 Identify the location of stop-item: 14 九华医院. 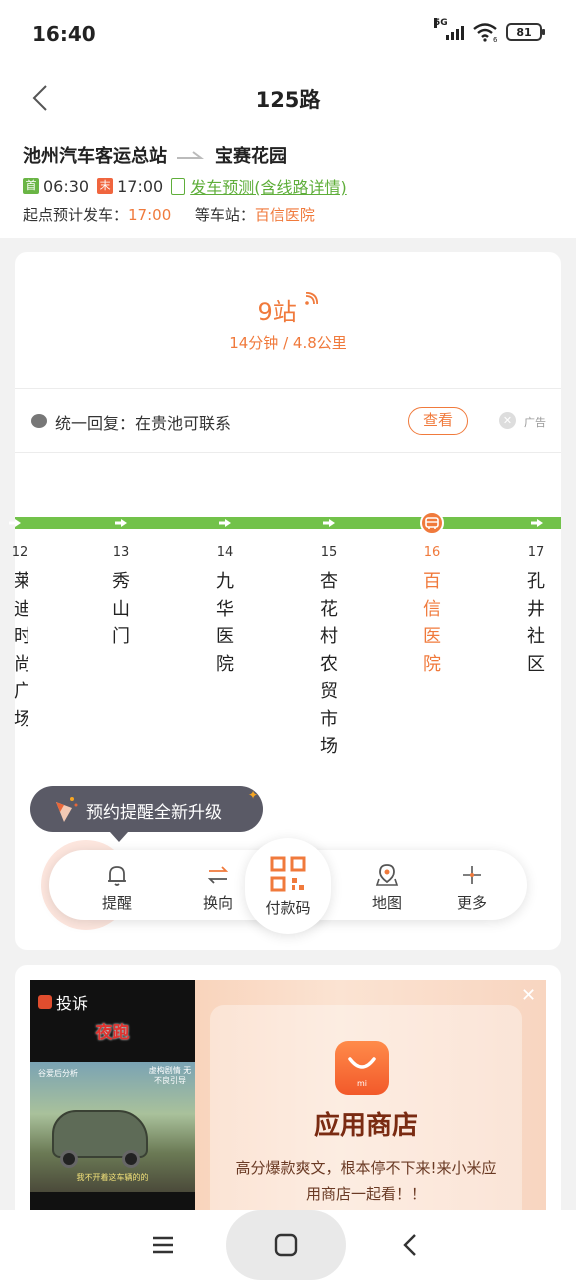
(225, 611).